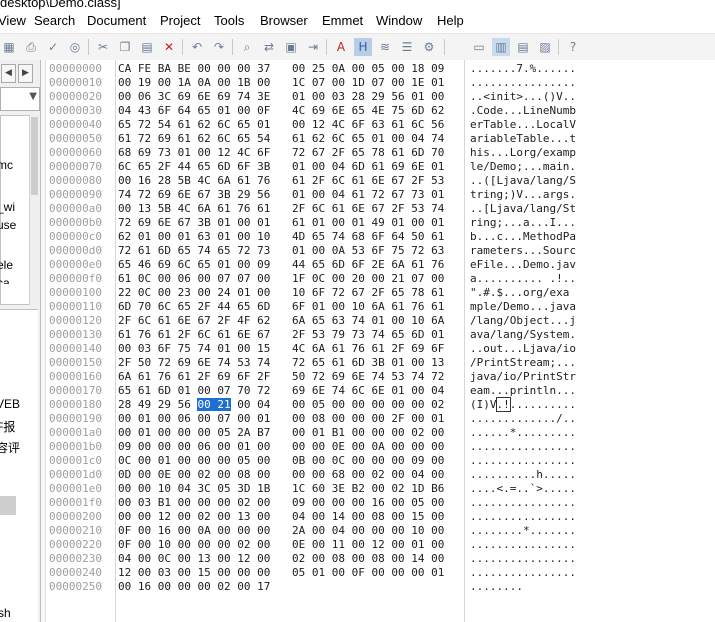 Image resolution: width=715 pixels, height=622 pixels. What do you see at coordinates (219, 47) in the screenshot?
I see `redo-icon: ↷` at bounding box center [219, 47].